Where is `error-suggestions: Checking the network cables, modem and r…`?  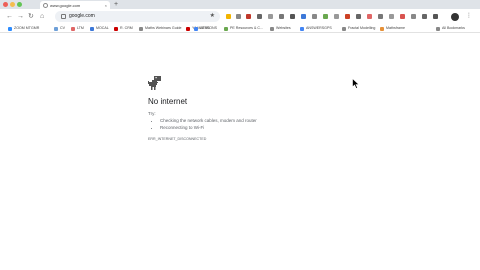 error-suggestions: Checking the network cables, modem and r… is located at coordinates (206, 124).